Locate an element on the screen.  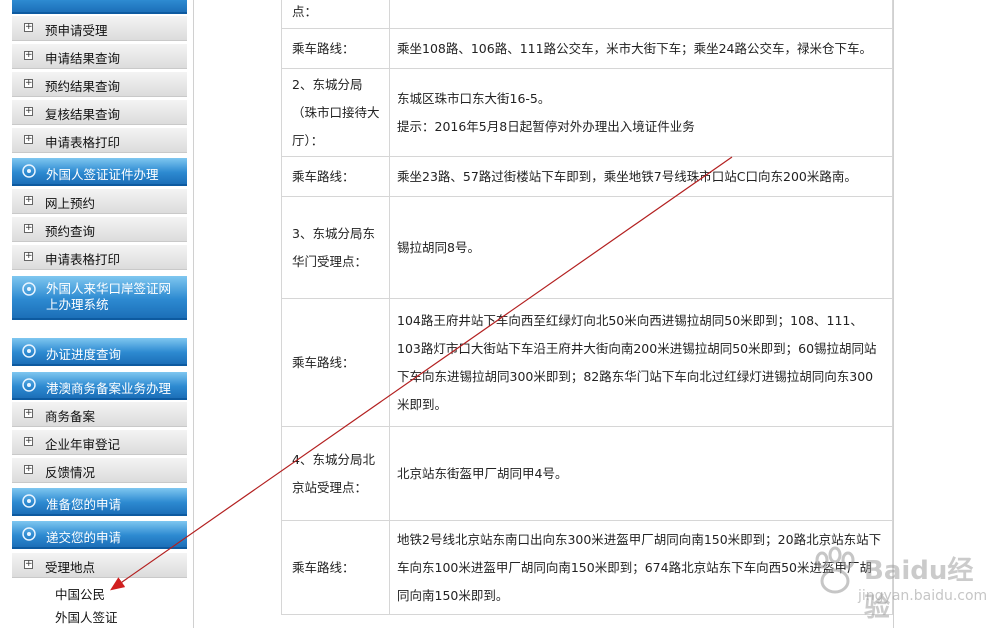
sidebar-item: + 预约结果查询 is located at coordinates (99, 84).